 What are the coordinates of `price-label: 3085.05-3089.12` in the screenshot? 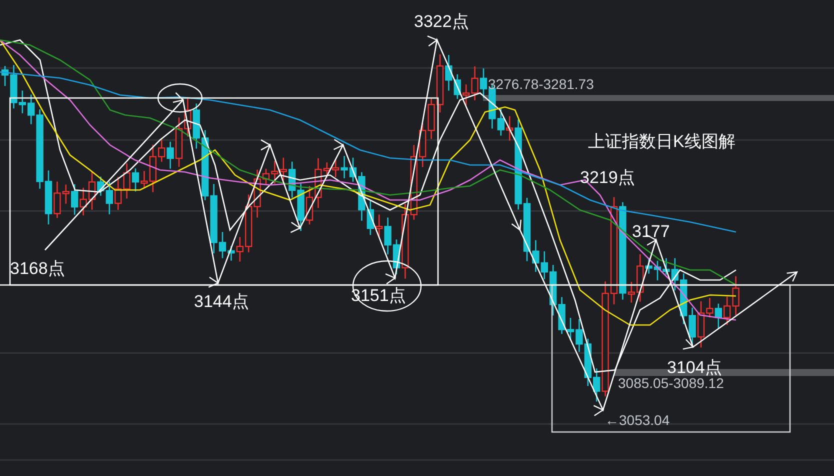 It's located at (671, 383).